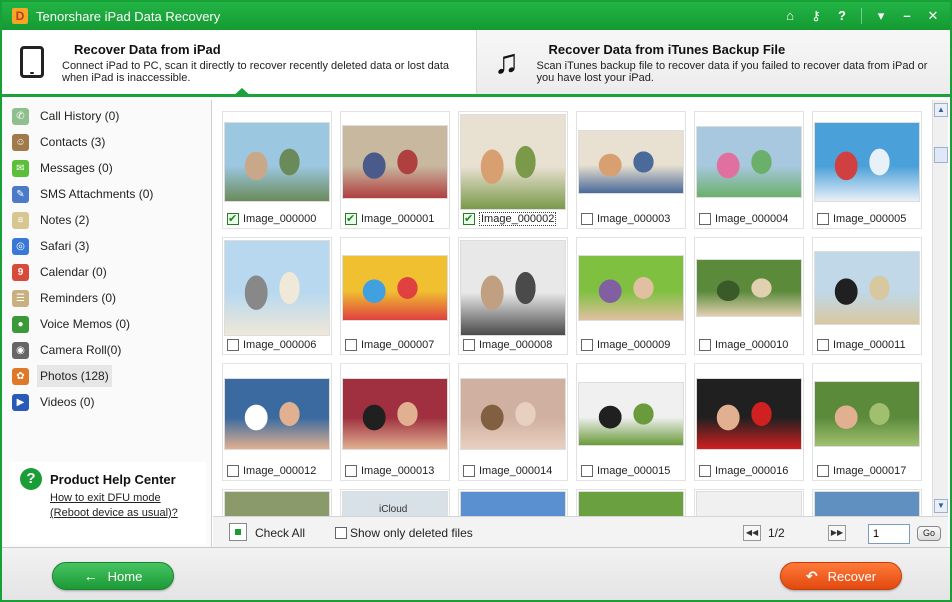  I want to click on photo-card: Image_000002, so click(513, 170).